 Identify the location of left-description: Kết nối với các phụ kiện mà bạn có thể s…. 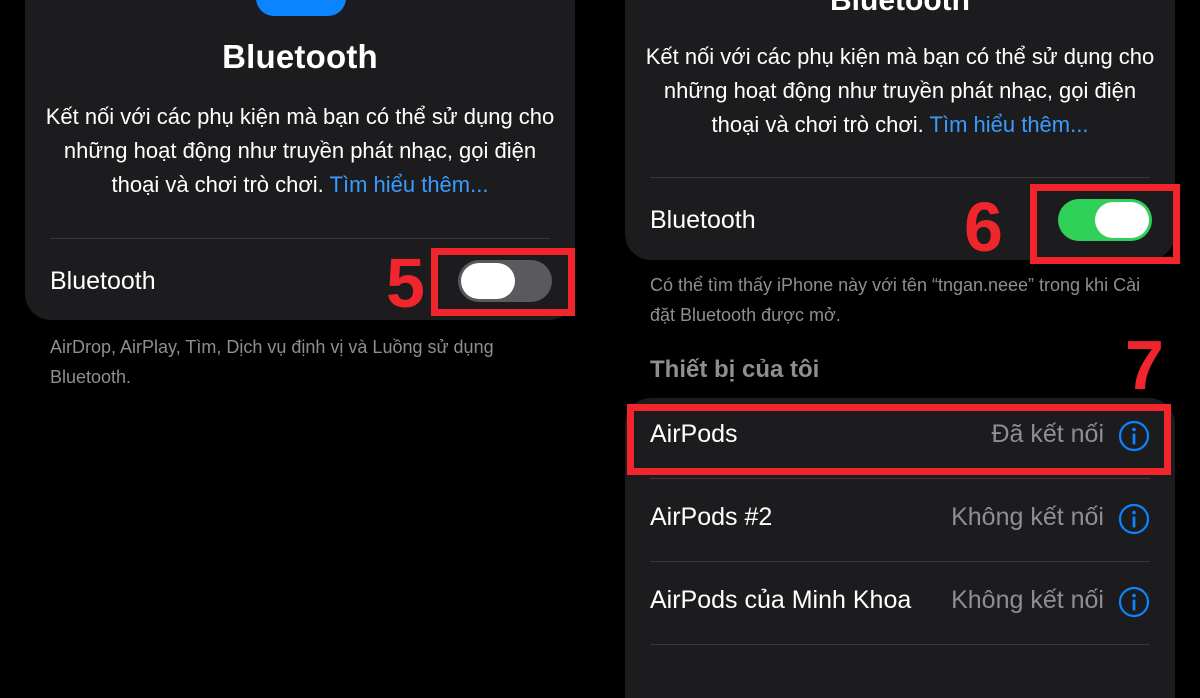
(300, 151).